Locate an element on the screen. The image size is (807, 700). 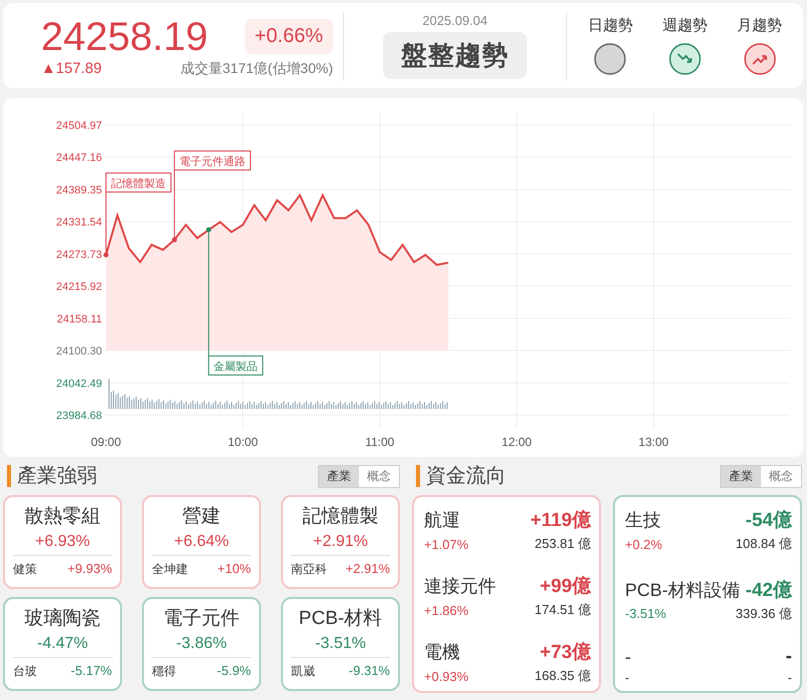
stock-name: 凱崴 is located at coordinates (303, 671).